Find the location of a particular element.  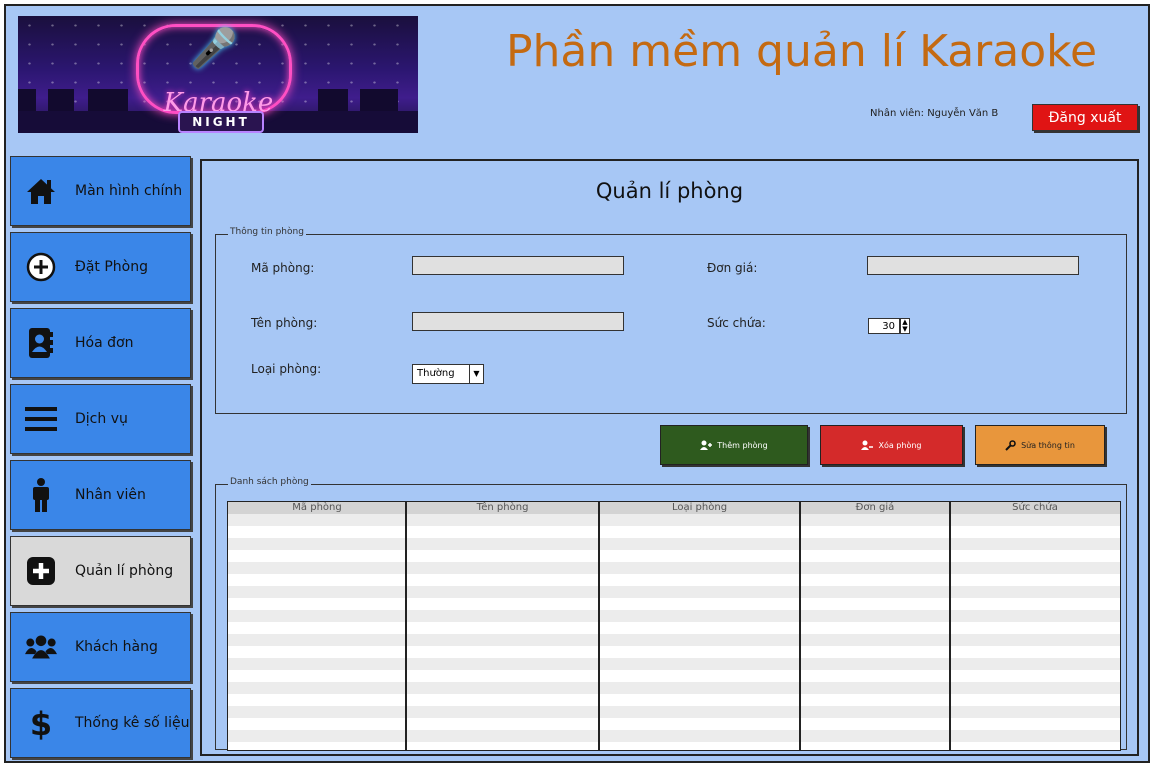

price-field is located at coordinates (973, 265).